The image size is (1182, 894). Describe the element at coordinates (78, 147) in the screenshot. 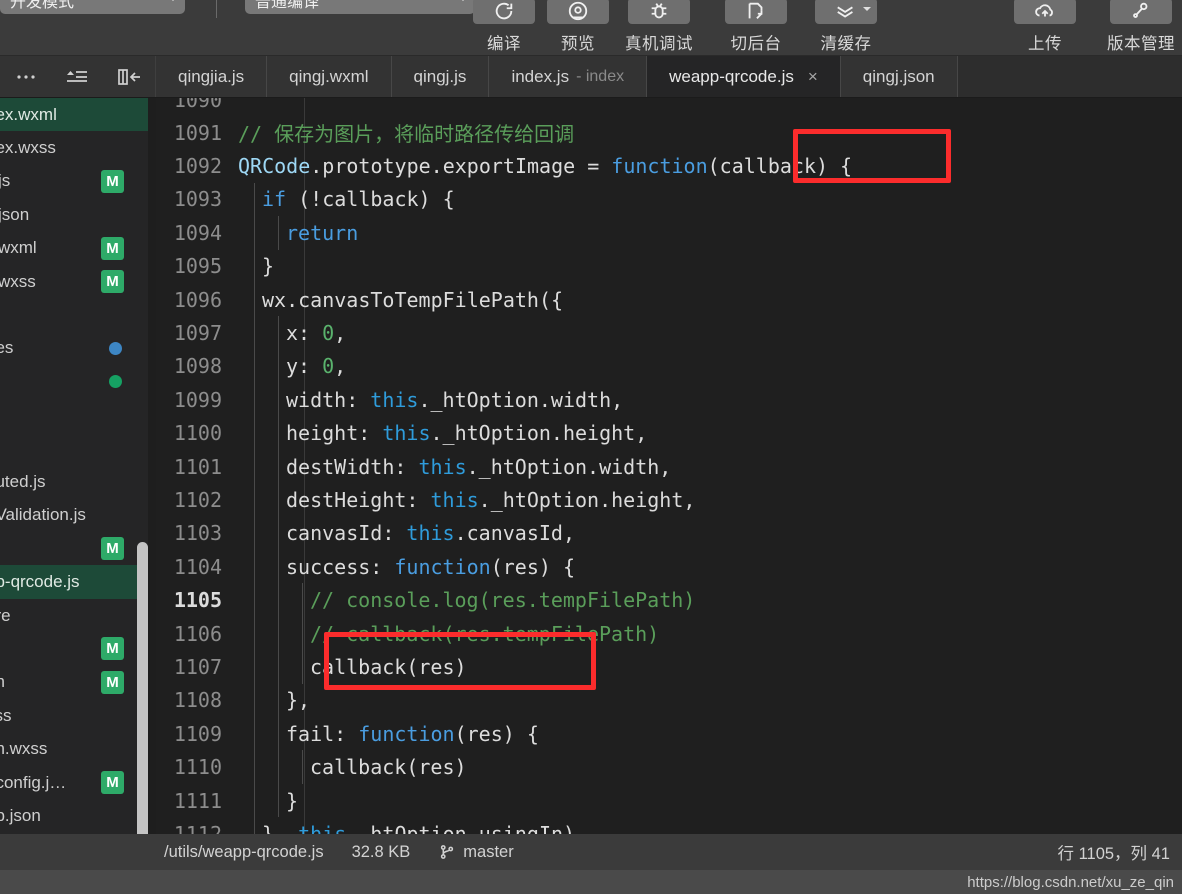

I see `file-list-item: dex.wxss` at that location.